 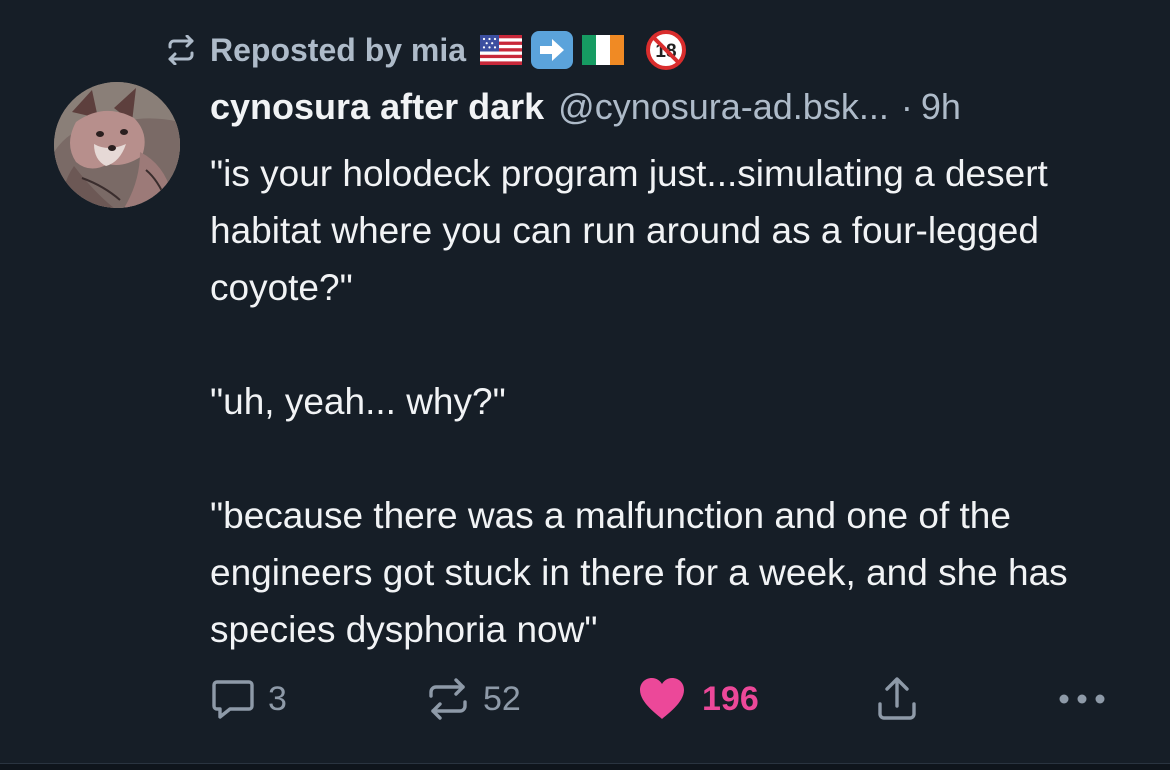 I want to click on right-arrow-emoji, so click(x=552, y=50).